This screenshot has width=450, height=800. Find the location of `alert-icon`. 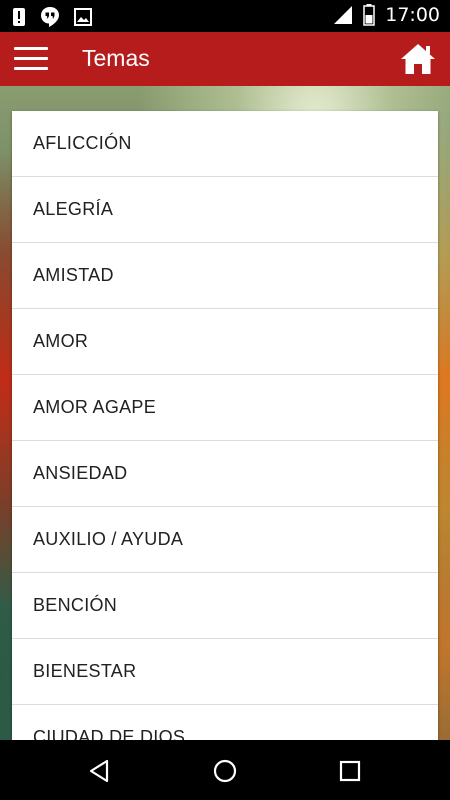

alert-icon is located at coordinates (19, 17).